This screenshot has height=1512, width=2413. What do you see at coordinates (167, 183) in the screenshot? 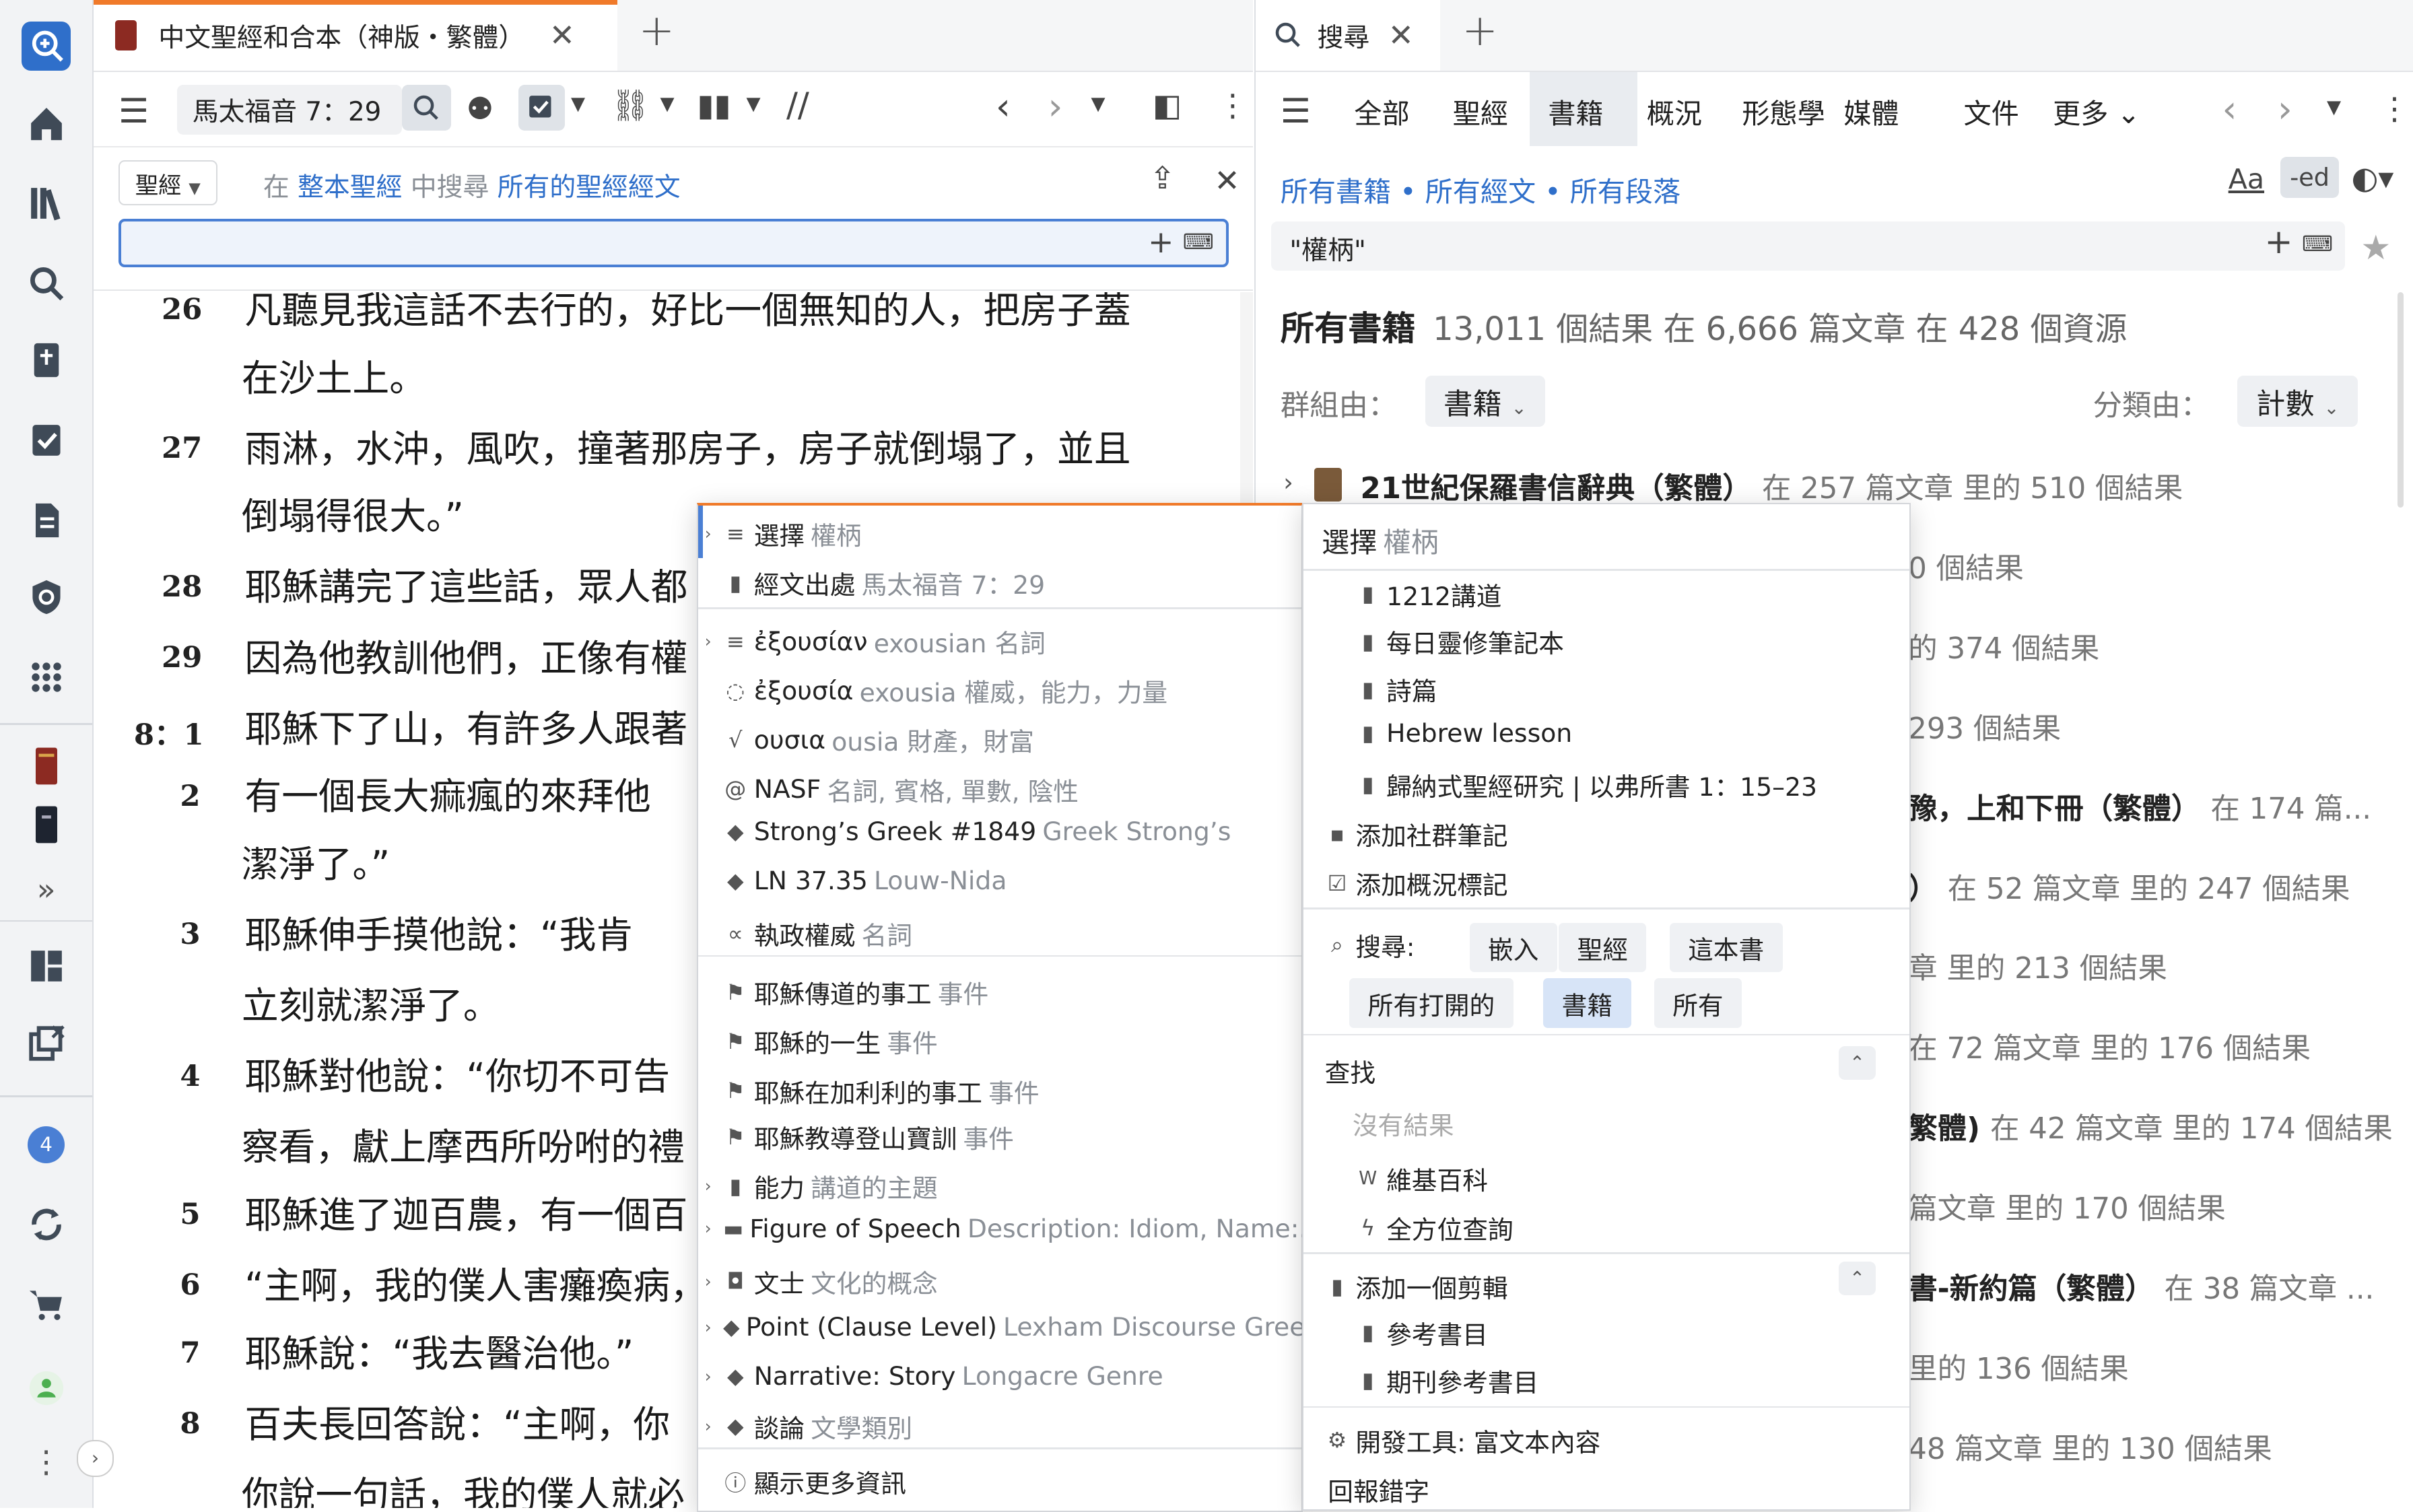
I see `scope-dropdown: 聖經 ▼` at bounding box center [167, 183].